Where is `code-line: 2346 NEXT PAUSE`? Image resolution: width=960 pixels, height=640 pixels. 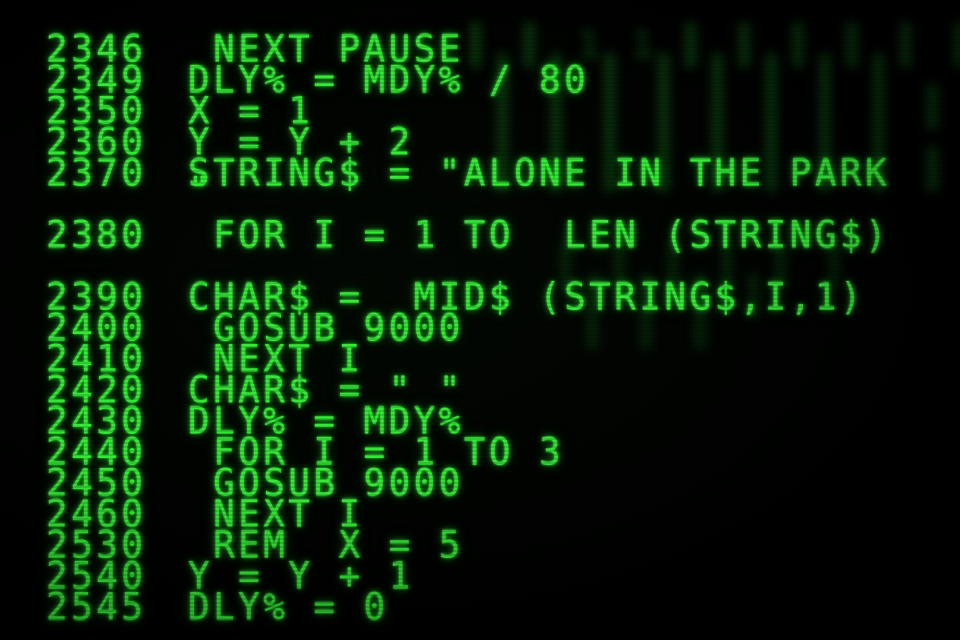 code-line: 2346 NEXT PAUSE is located at coordinates (253, 49).